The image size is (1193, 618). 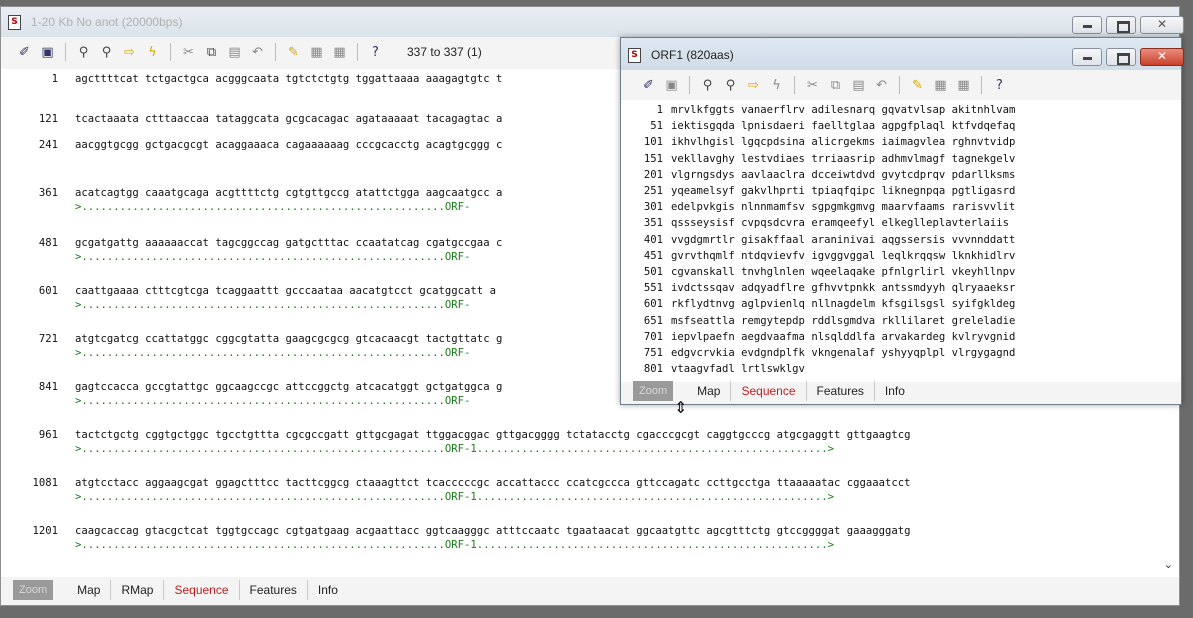 What do you see at coordinates (48, 387) in the screenshot?
I see `row-position-number: 841` at bounding box center [48, 387].